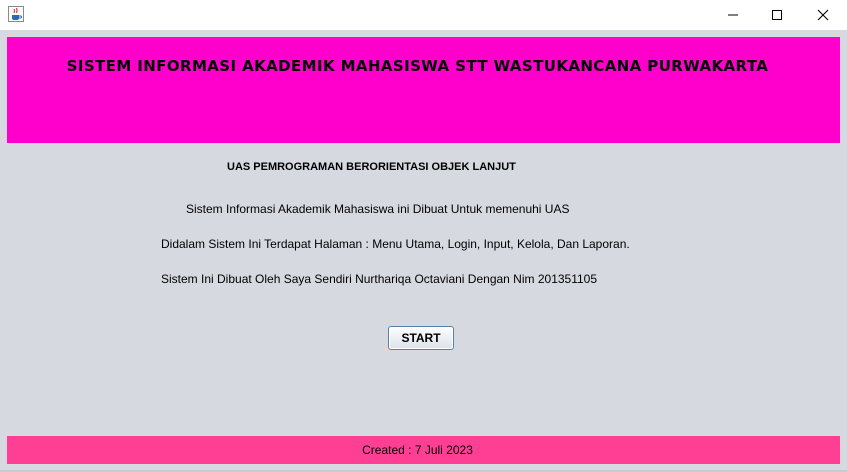 The height and width of the screenshot is (472, 847). I want to click on close-icon, so click(823, 15).